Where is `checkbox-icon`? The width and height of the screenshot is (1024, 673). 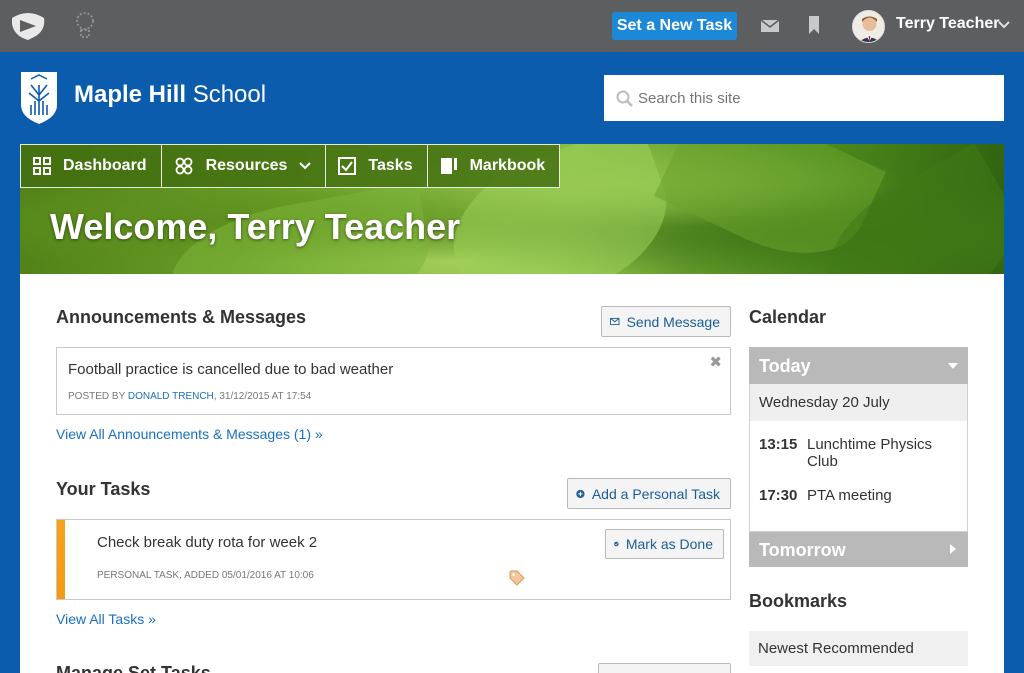
checkbox-icon is located at coordinates (347, 166).